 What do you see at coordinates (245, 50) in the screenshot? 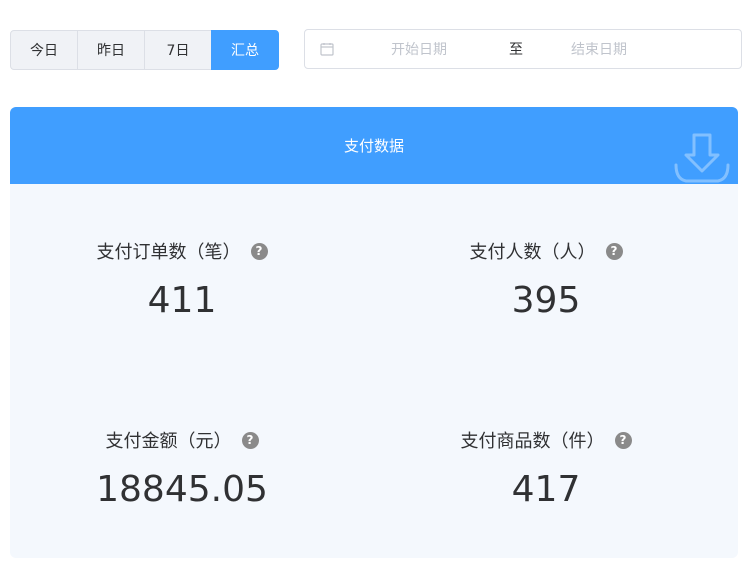
I see `tab-summary: 汇总` at bounding box center [245, 50].